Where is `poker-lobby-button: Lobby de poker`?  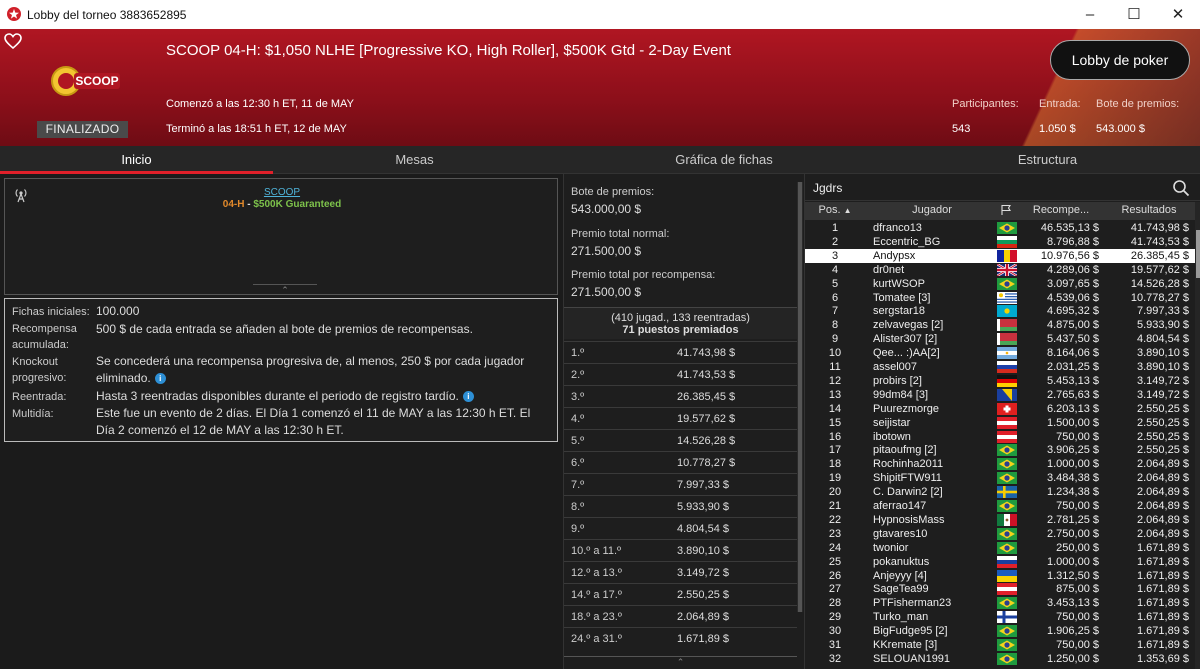 poker-lobby-button: Lobby de poker is located at coordinates (1120, 60).